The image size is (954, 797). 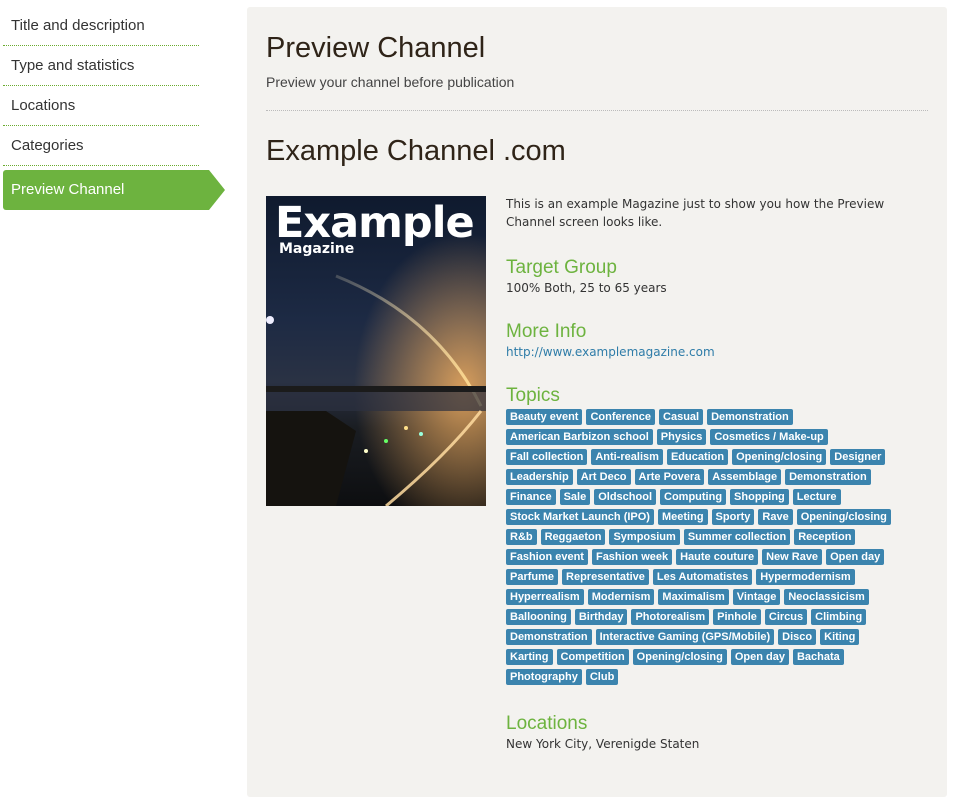 I want to click on target-group-heading: Target Group, so click(x=561, y=267).